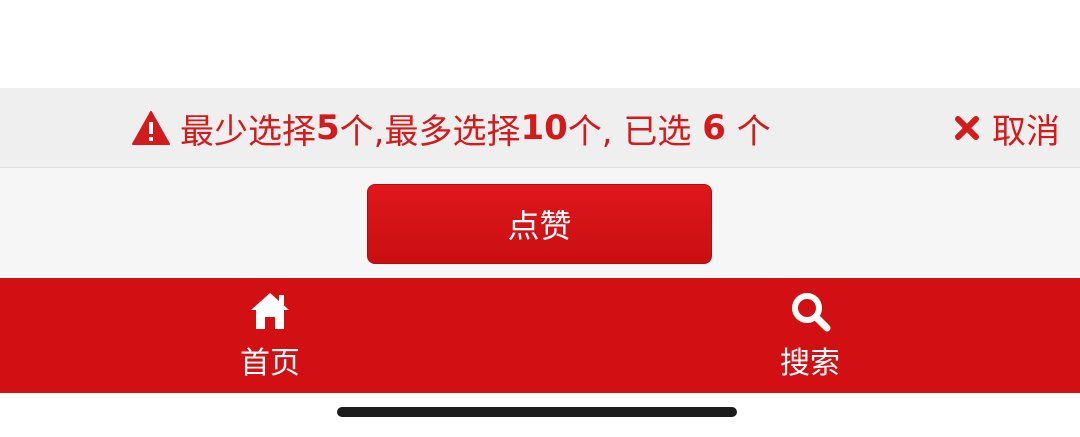  I want to click on home-indicator-area, so click(540, 415).